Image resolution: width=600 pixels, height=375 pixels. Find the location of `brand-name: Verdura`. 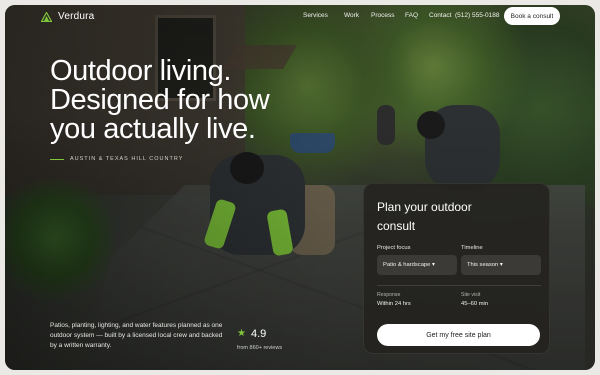

brand-name: Verdura is located at coordinates (76, 16).